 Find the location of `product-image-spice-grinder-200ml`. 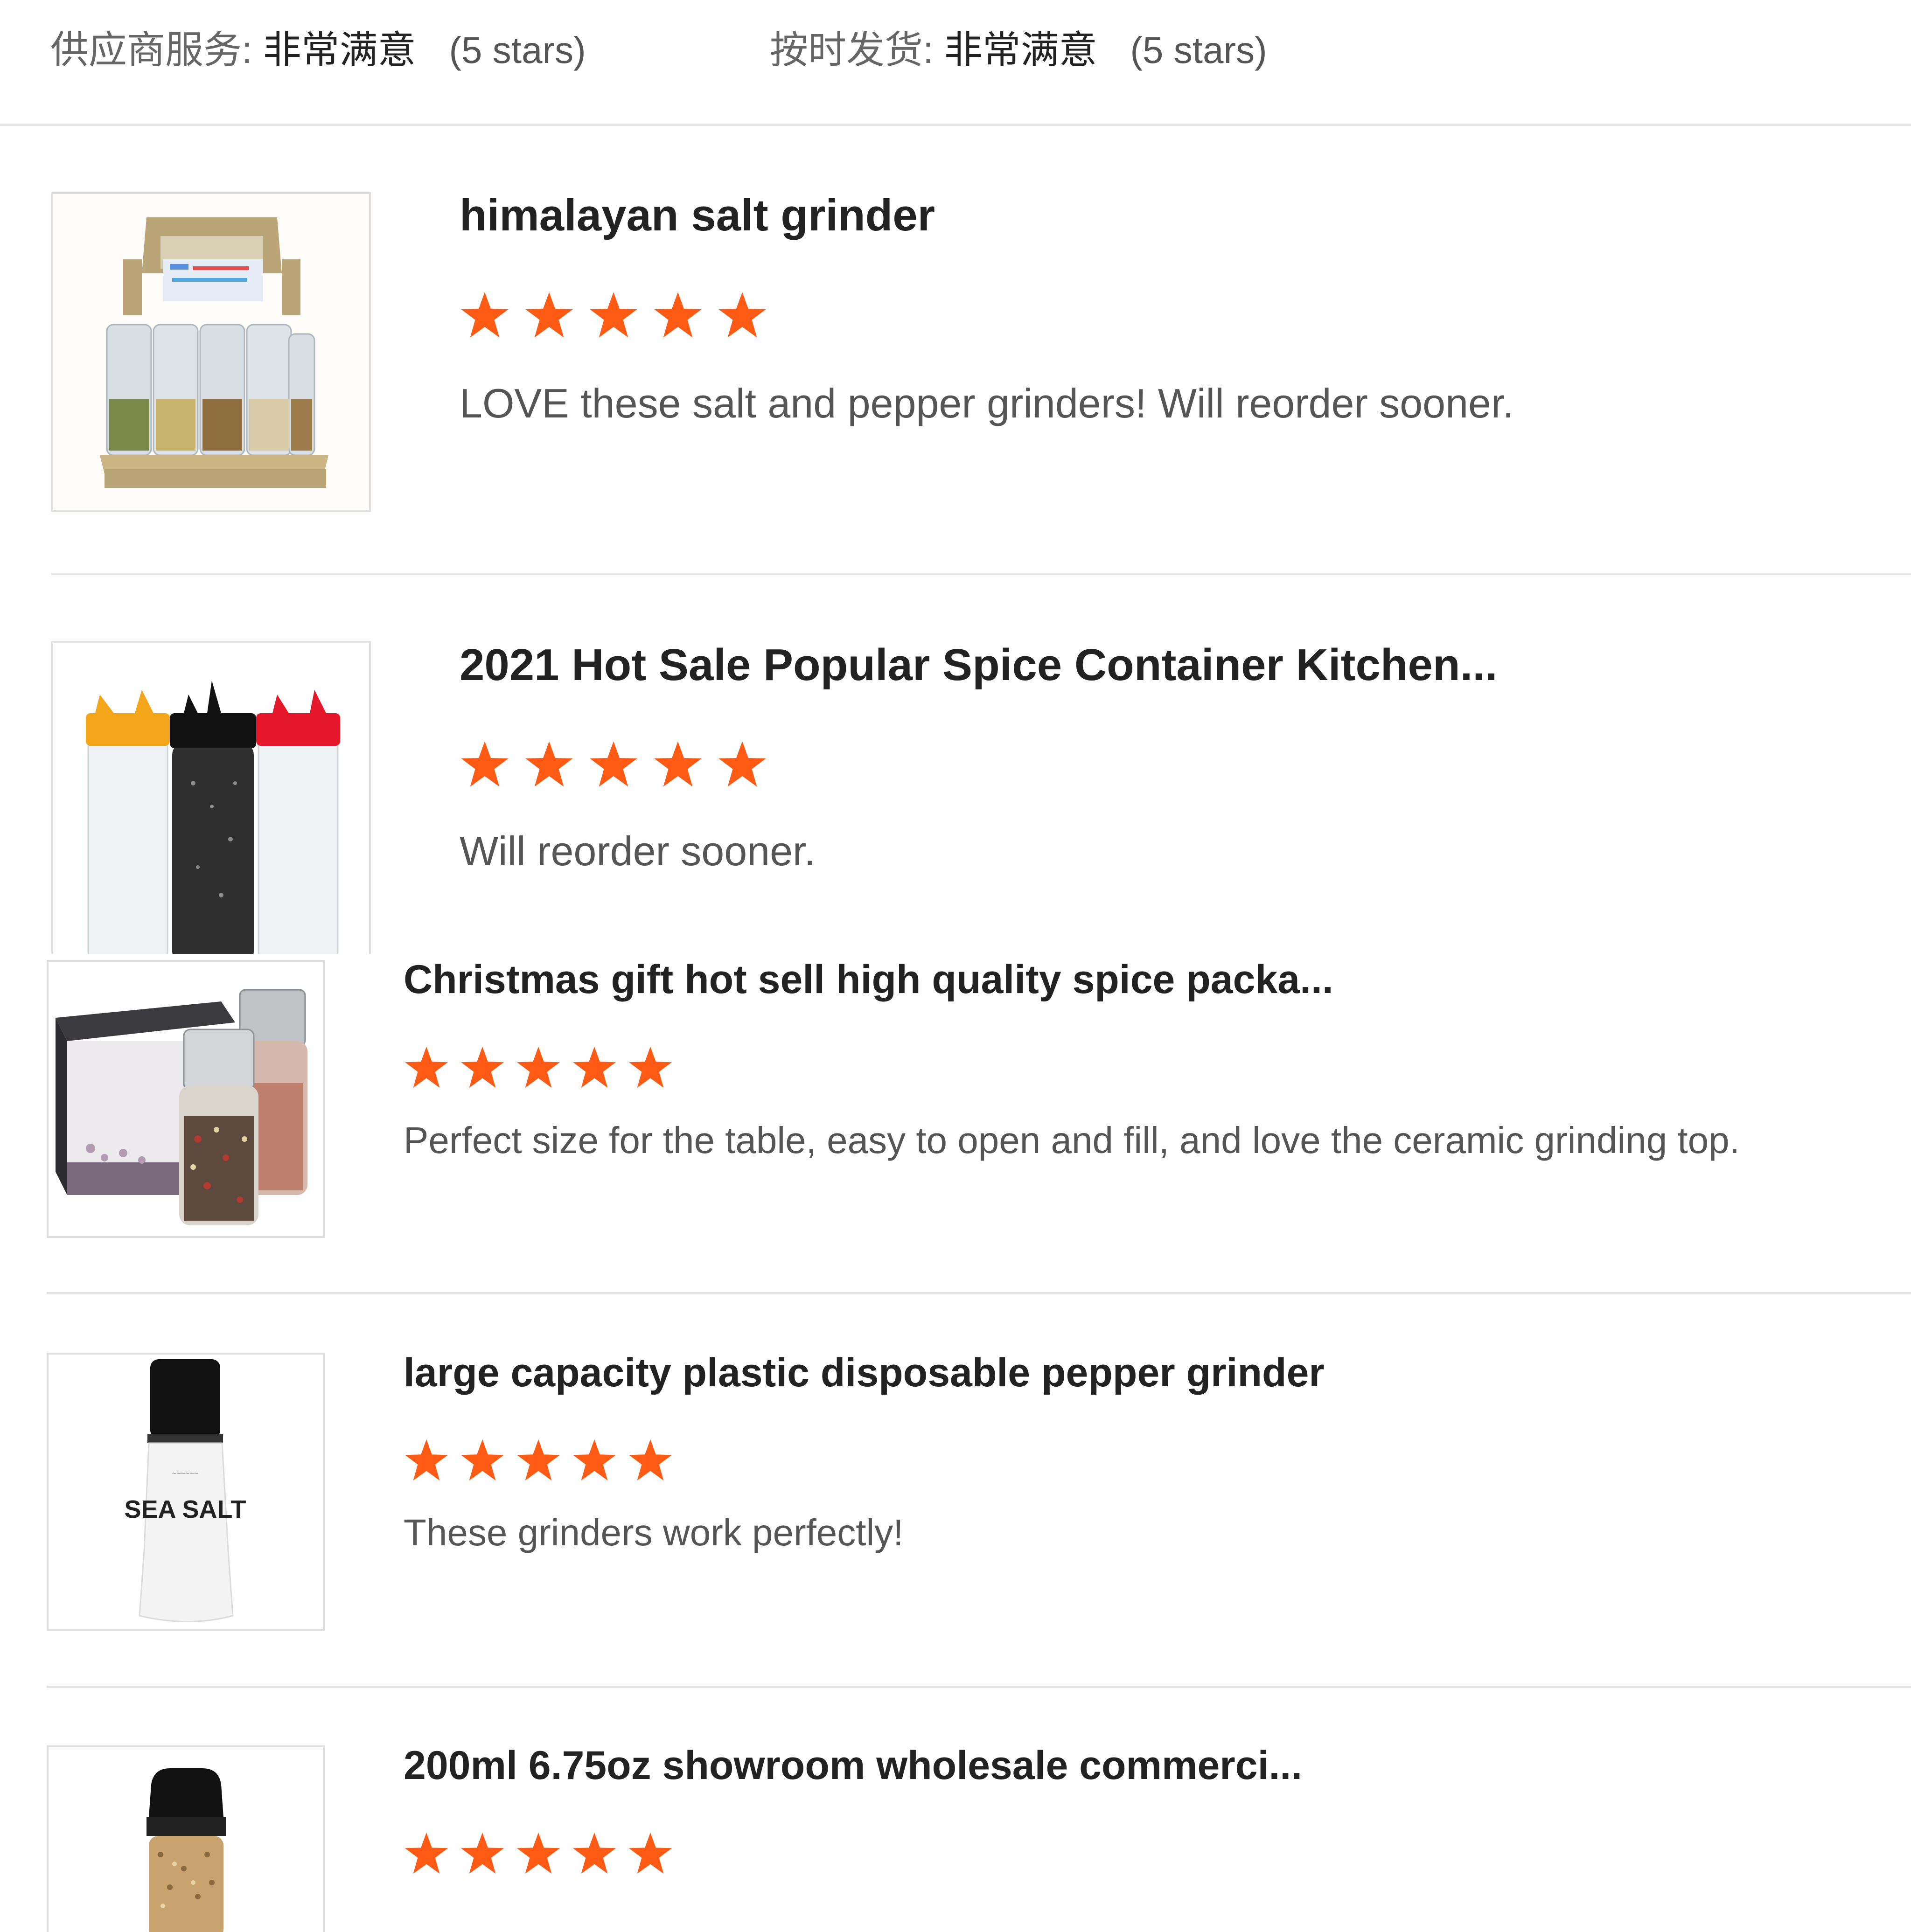

product-image-spice-grinder-200ml is located at coordinates (186, 1838).